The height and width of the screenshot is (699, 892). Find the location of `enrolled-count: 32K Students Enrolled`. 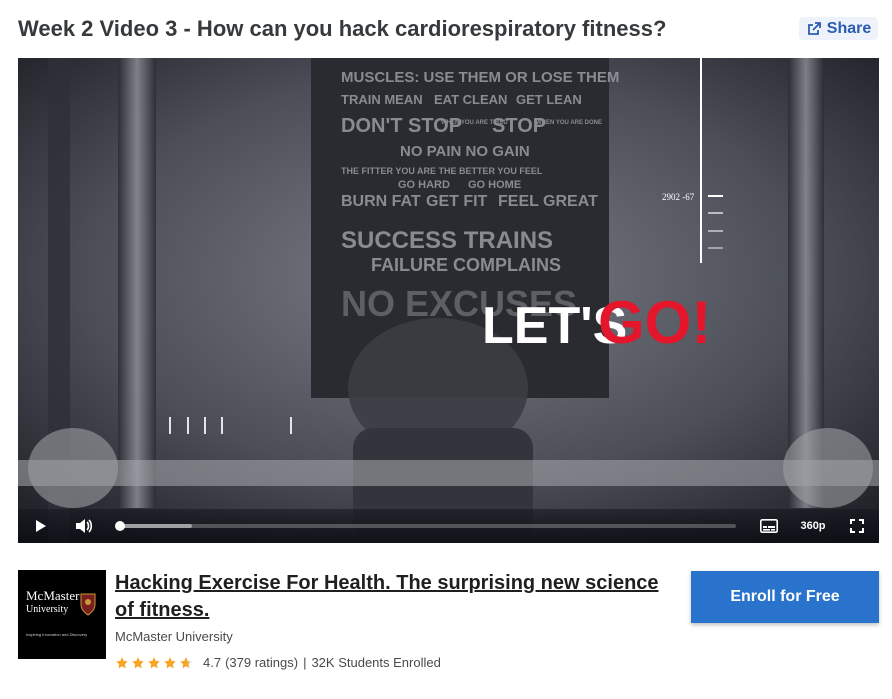

enrolled-count: 32K Students Enrolled is located at coordinates (376, 662).